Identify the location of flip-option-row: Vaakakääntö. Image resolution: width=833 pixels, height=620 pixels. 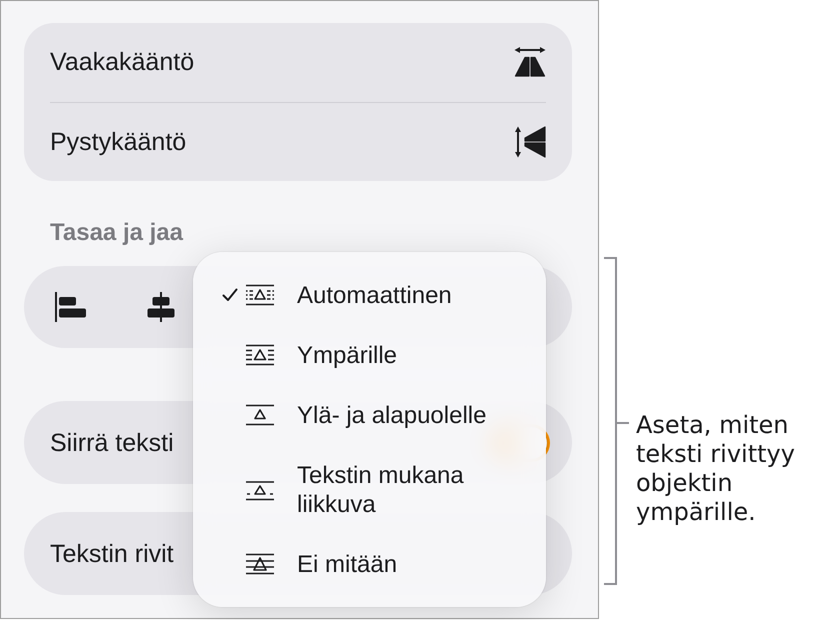
(298, 62).